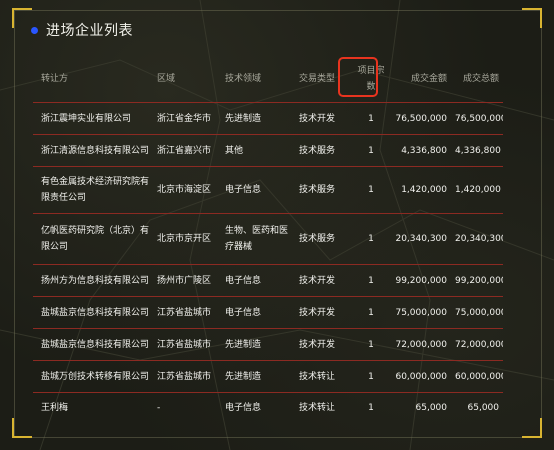 The height and width of the screenshot is (450, 554). I want to click on cell-region: 北京市海淀区, so click(184, 190).